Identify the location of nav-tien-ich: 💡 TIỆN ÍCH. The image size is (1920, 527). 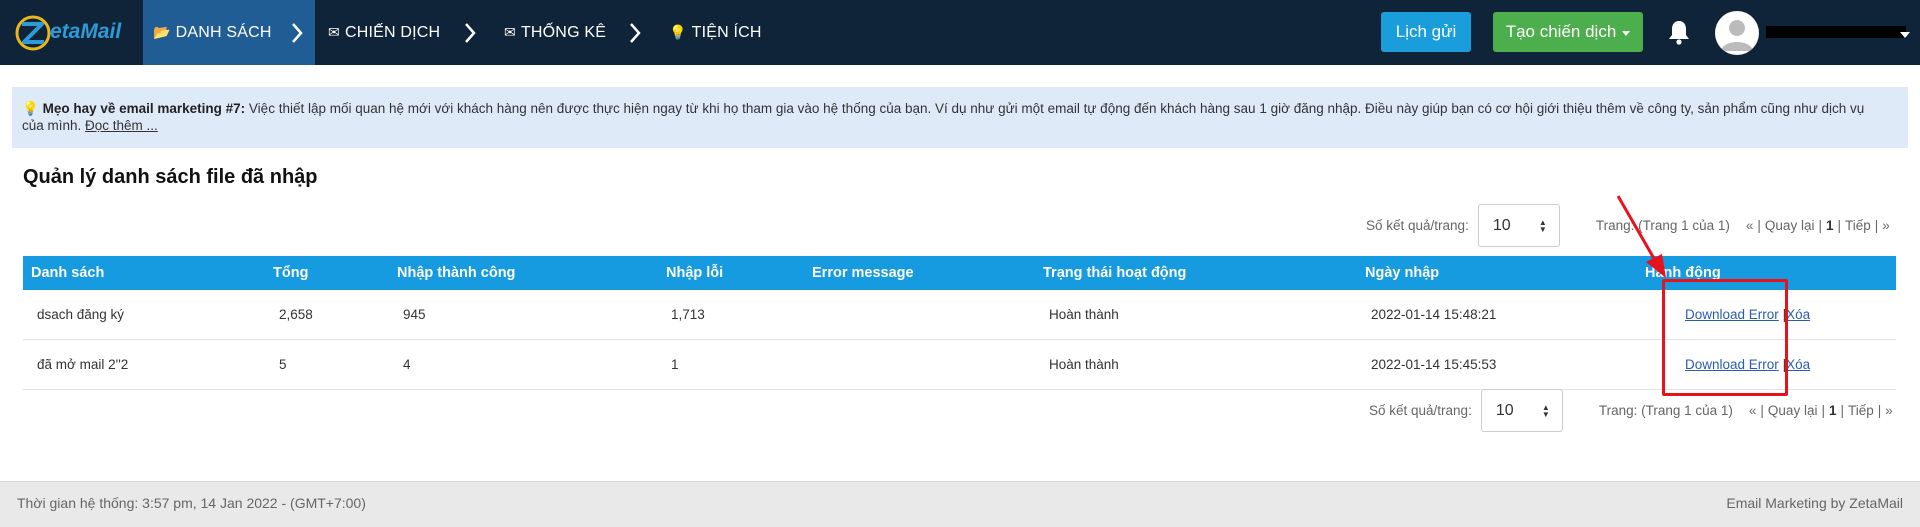
(715, 32).